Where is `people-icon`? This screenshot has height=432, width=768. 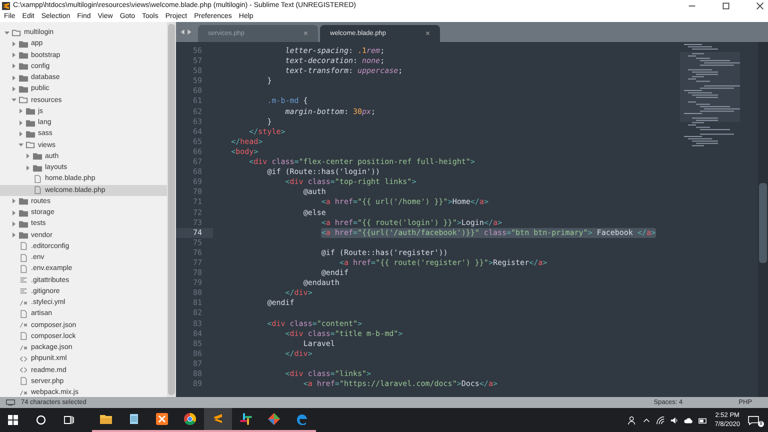 people-icon is located at coordinates (632, 420).